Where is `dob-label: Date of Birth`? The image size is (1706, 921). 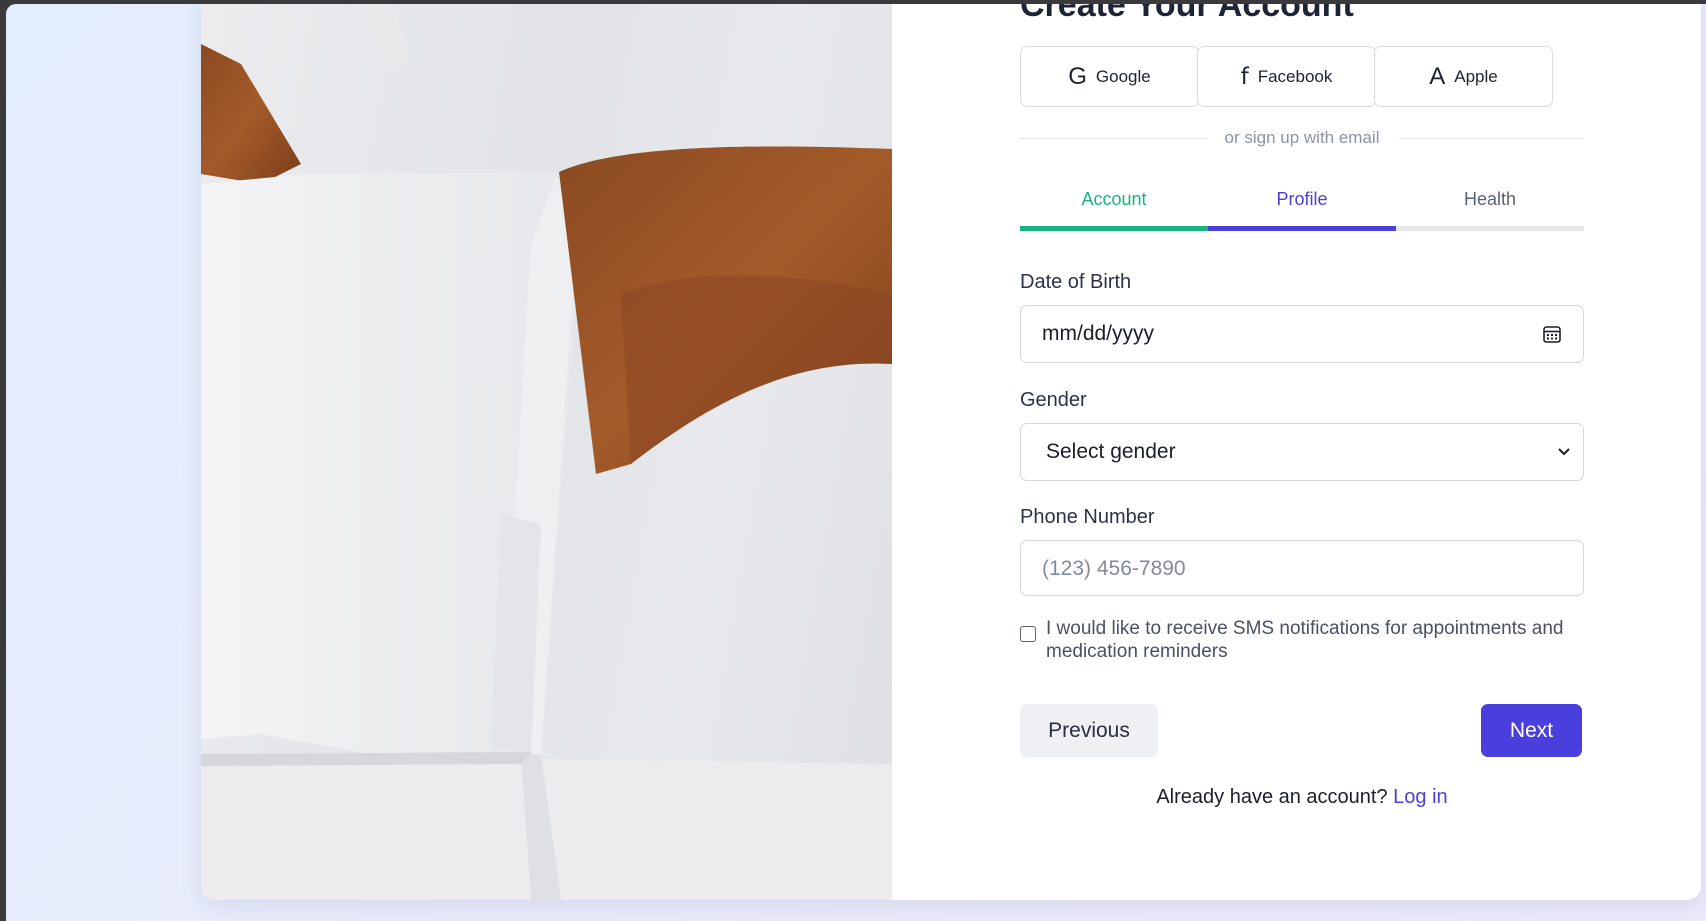
dob-label: Date of Birth is located at coordinates (1076, 282).